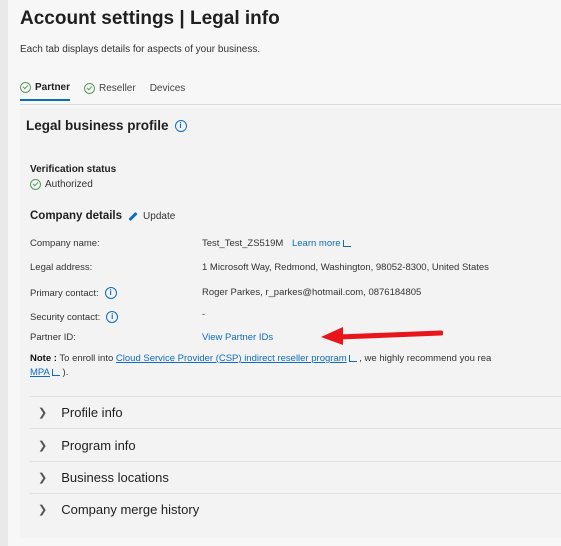 This screenshot has height=546, width=561. What do you see at coordinates (61, 267) in the screenshot?
I see `legal-address-label: Legal address:` at bounding box center [61, 267].